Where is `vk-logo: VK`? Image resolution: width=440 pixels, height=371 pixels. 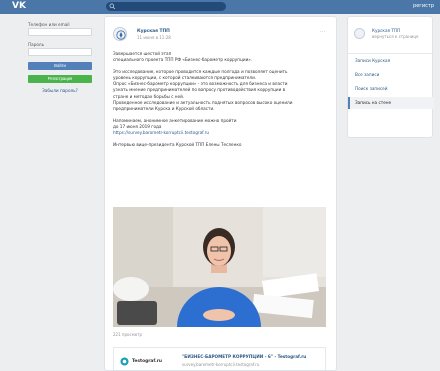 vk-logo: VK is located at coordinates (19, 6).